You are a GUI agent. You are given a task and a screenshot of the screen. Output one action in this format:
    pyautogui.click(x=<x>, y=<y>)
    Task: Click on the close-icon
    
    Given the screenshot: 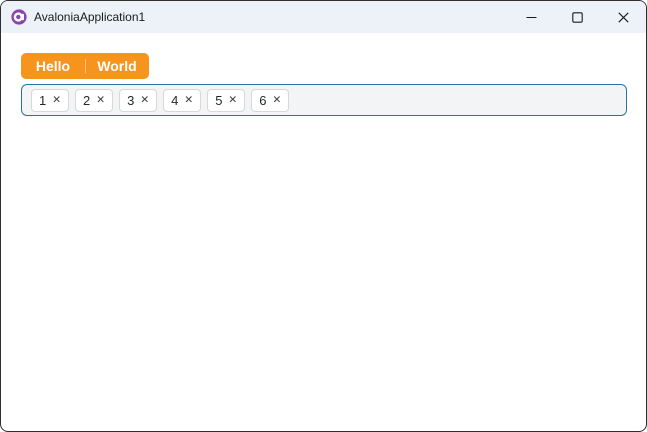 What is the action you would take?
    pyautogui.click(x=623, y=17)
    